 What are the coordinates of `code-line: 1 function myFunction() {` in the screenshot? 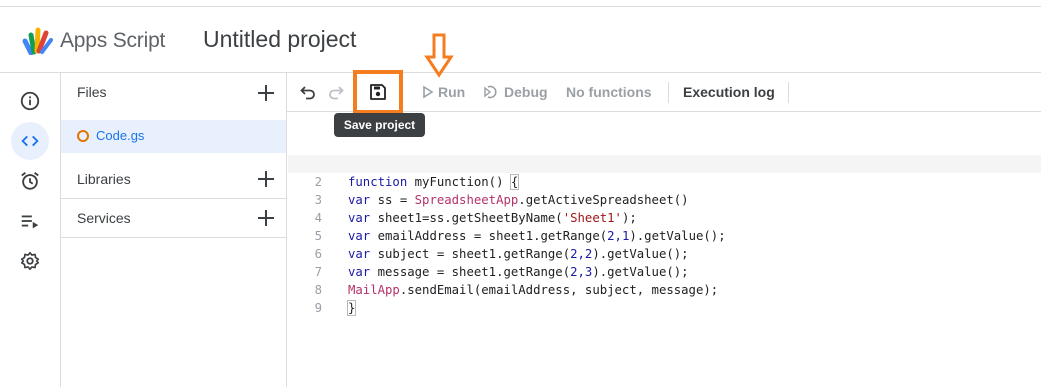 It's located at (664, 163).